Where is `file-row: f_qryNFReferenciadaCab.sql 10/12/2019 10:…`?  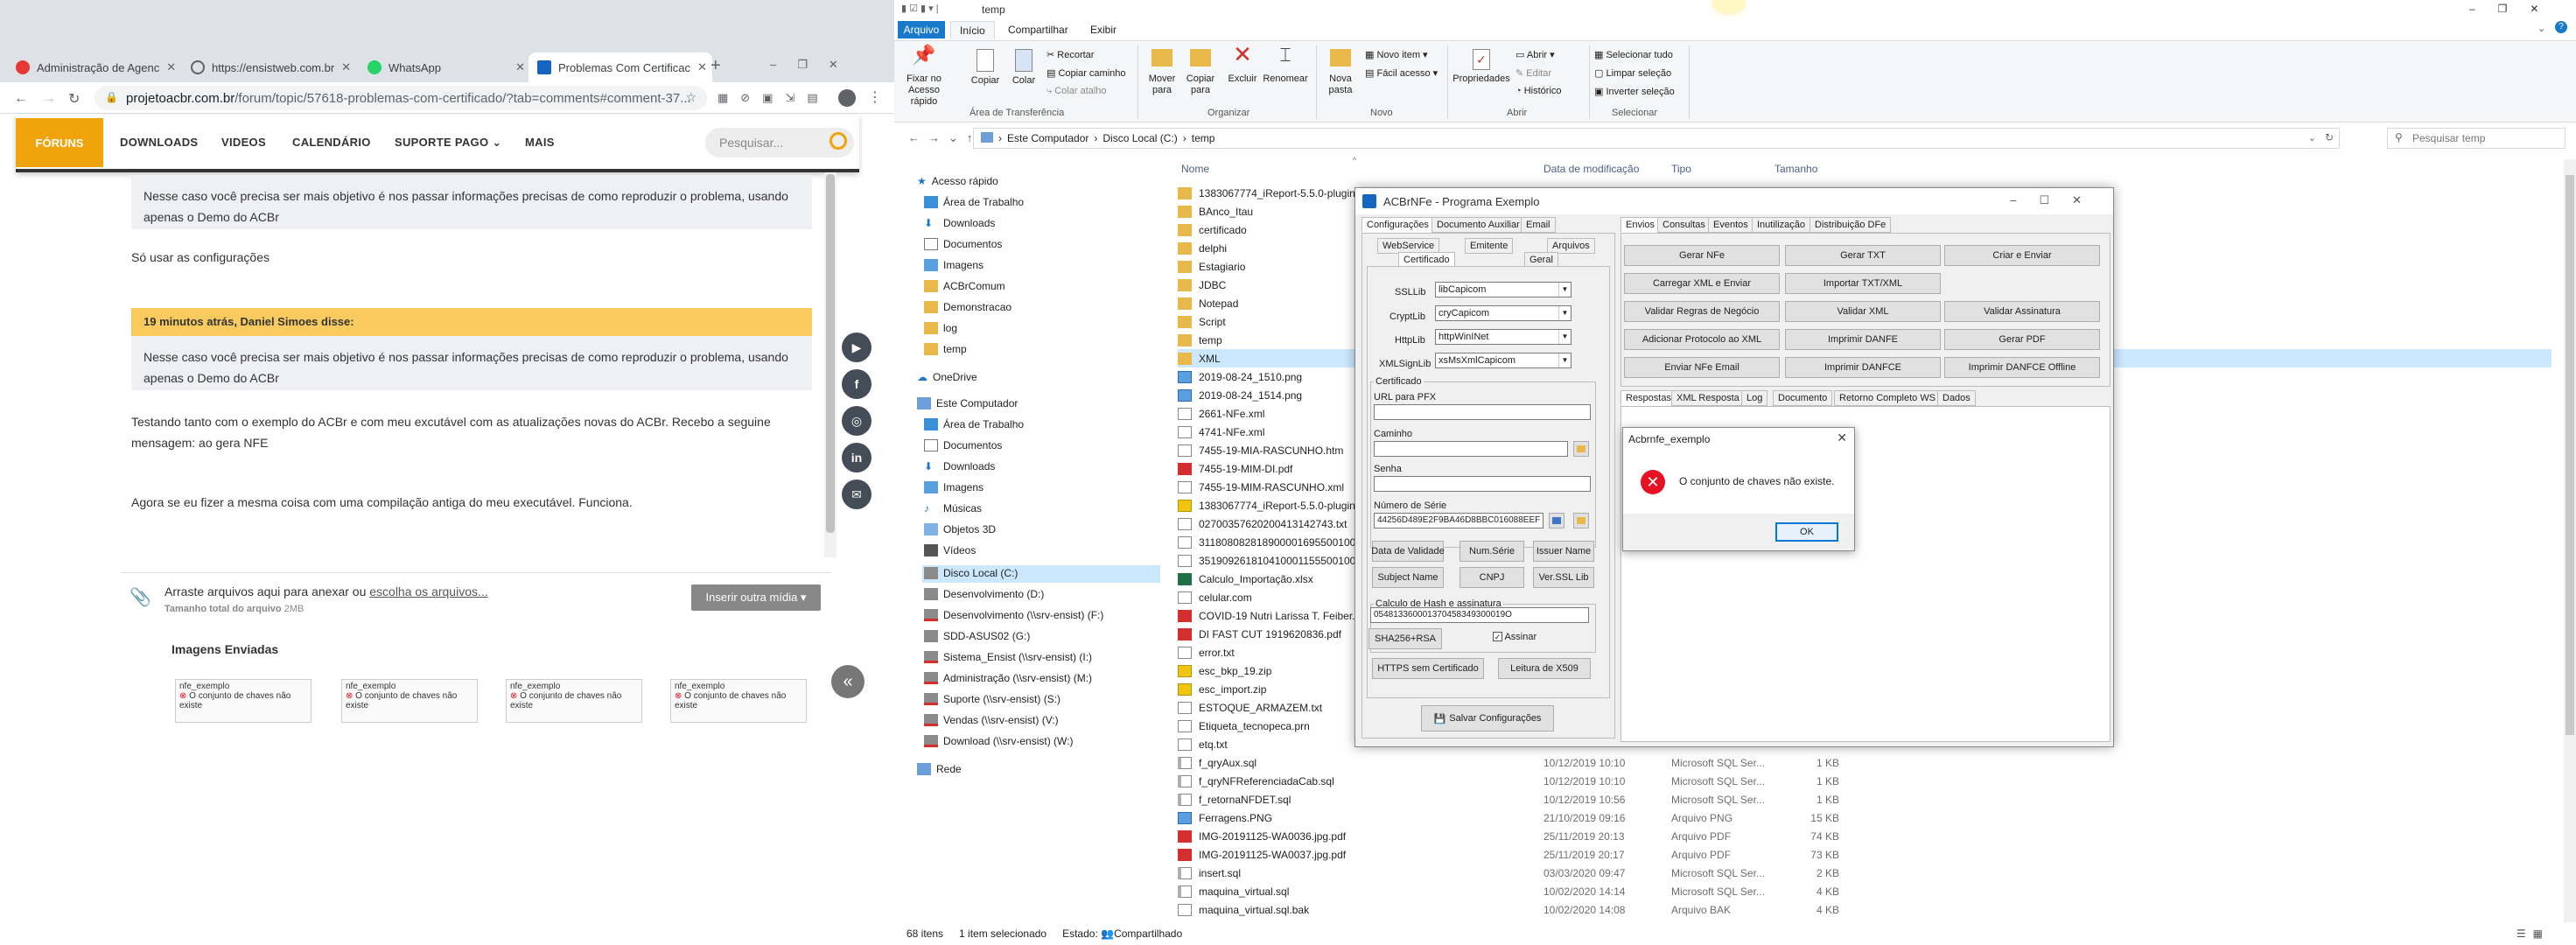 file-row: f_qryNFReferenciadaCab.sql 10/12/2019 10:… is located at coordinates (1865, 781).